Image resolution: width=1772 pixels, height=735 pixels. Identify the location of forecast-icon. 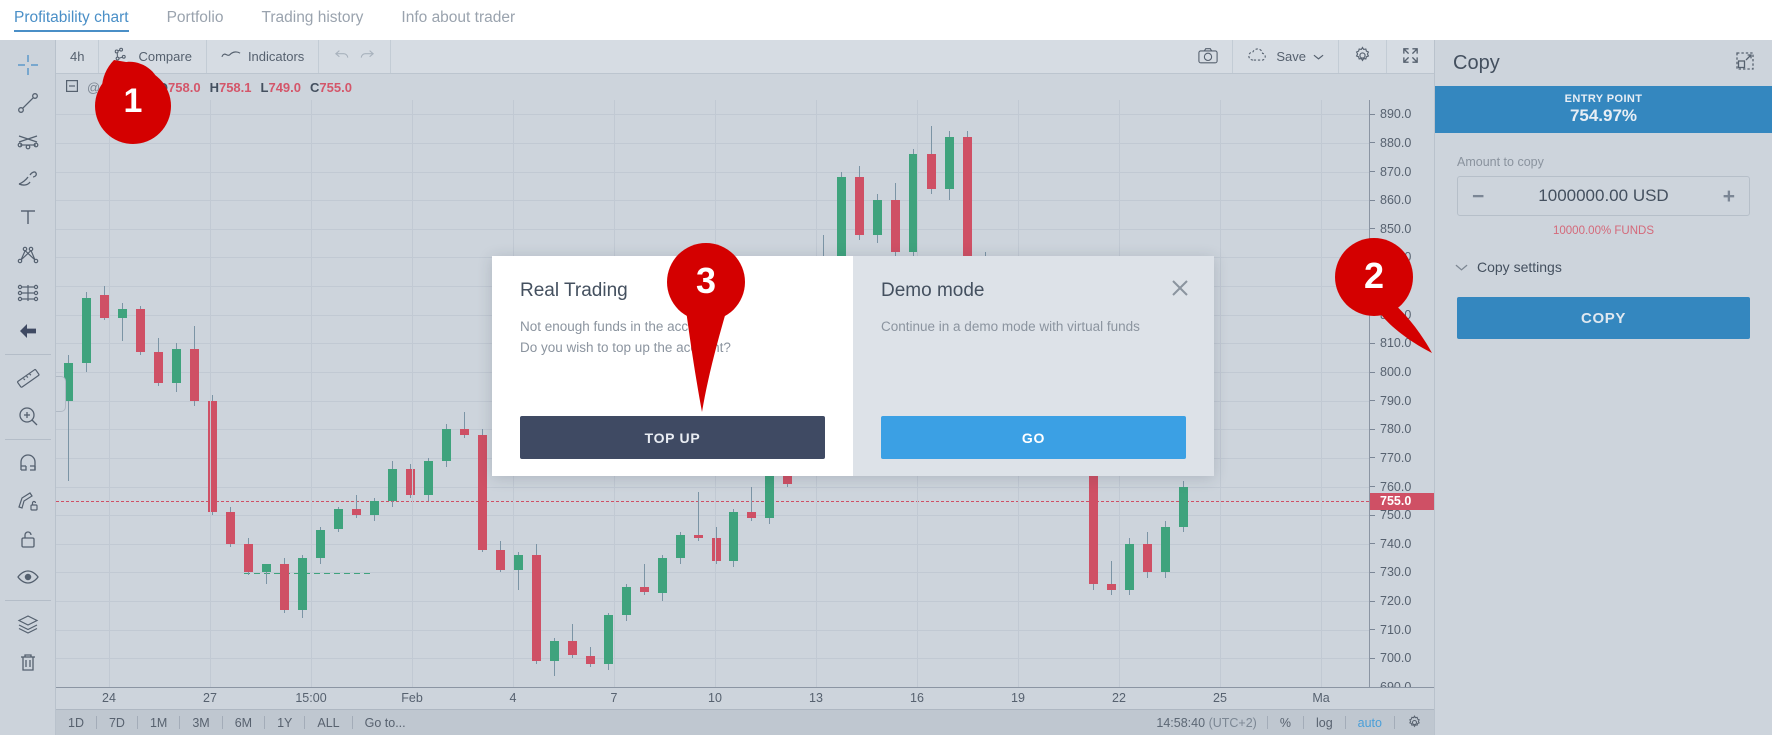
(28, 293).